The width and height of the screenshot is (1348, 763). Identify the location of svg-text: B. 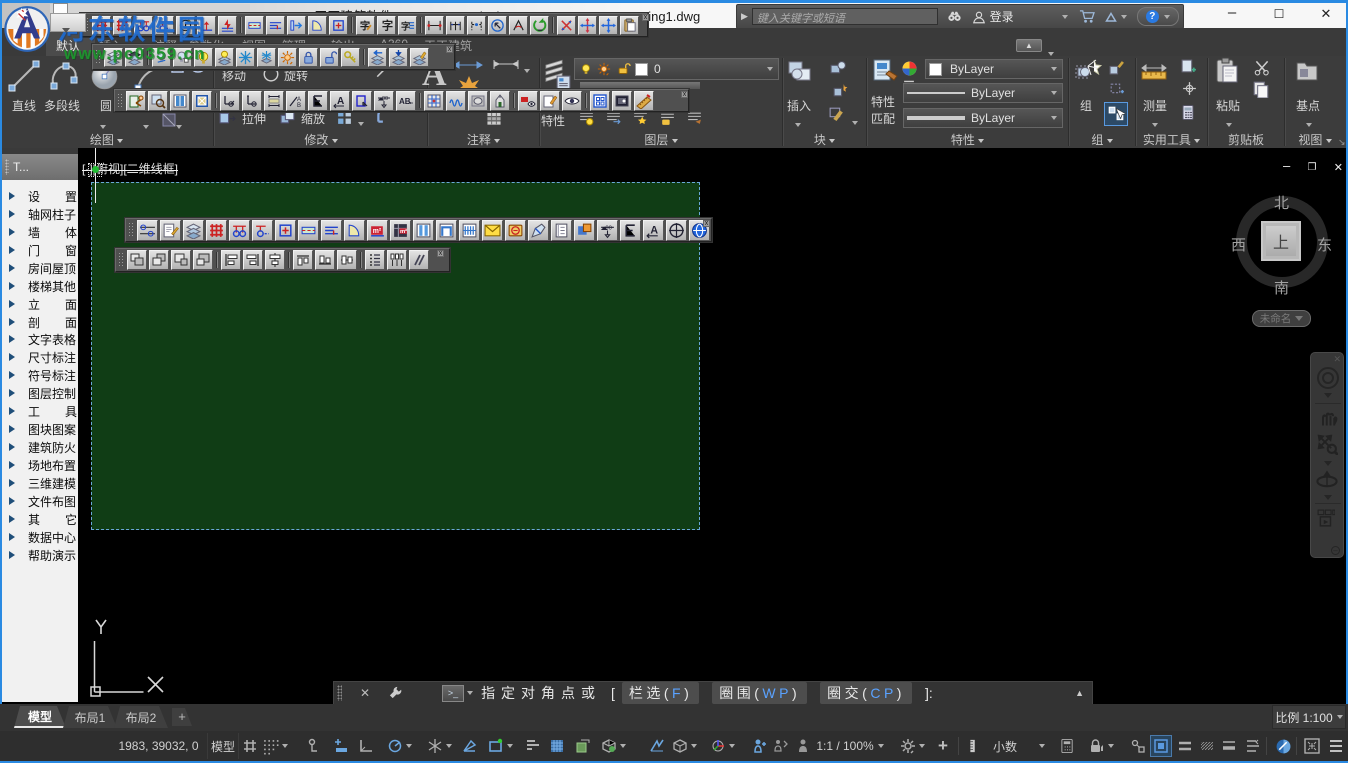
(299, 106).